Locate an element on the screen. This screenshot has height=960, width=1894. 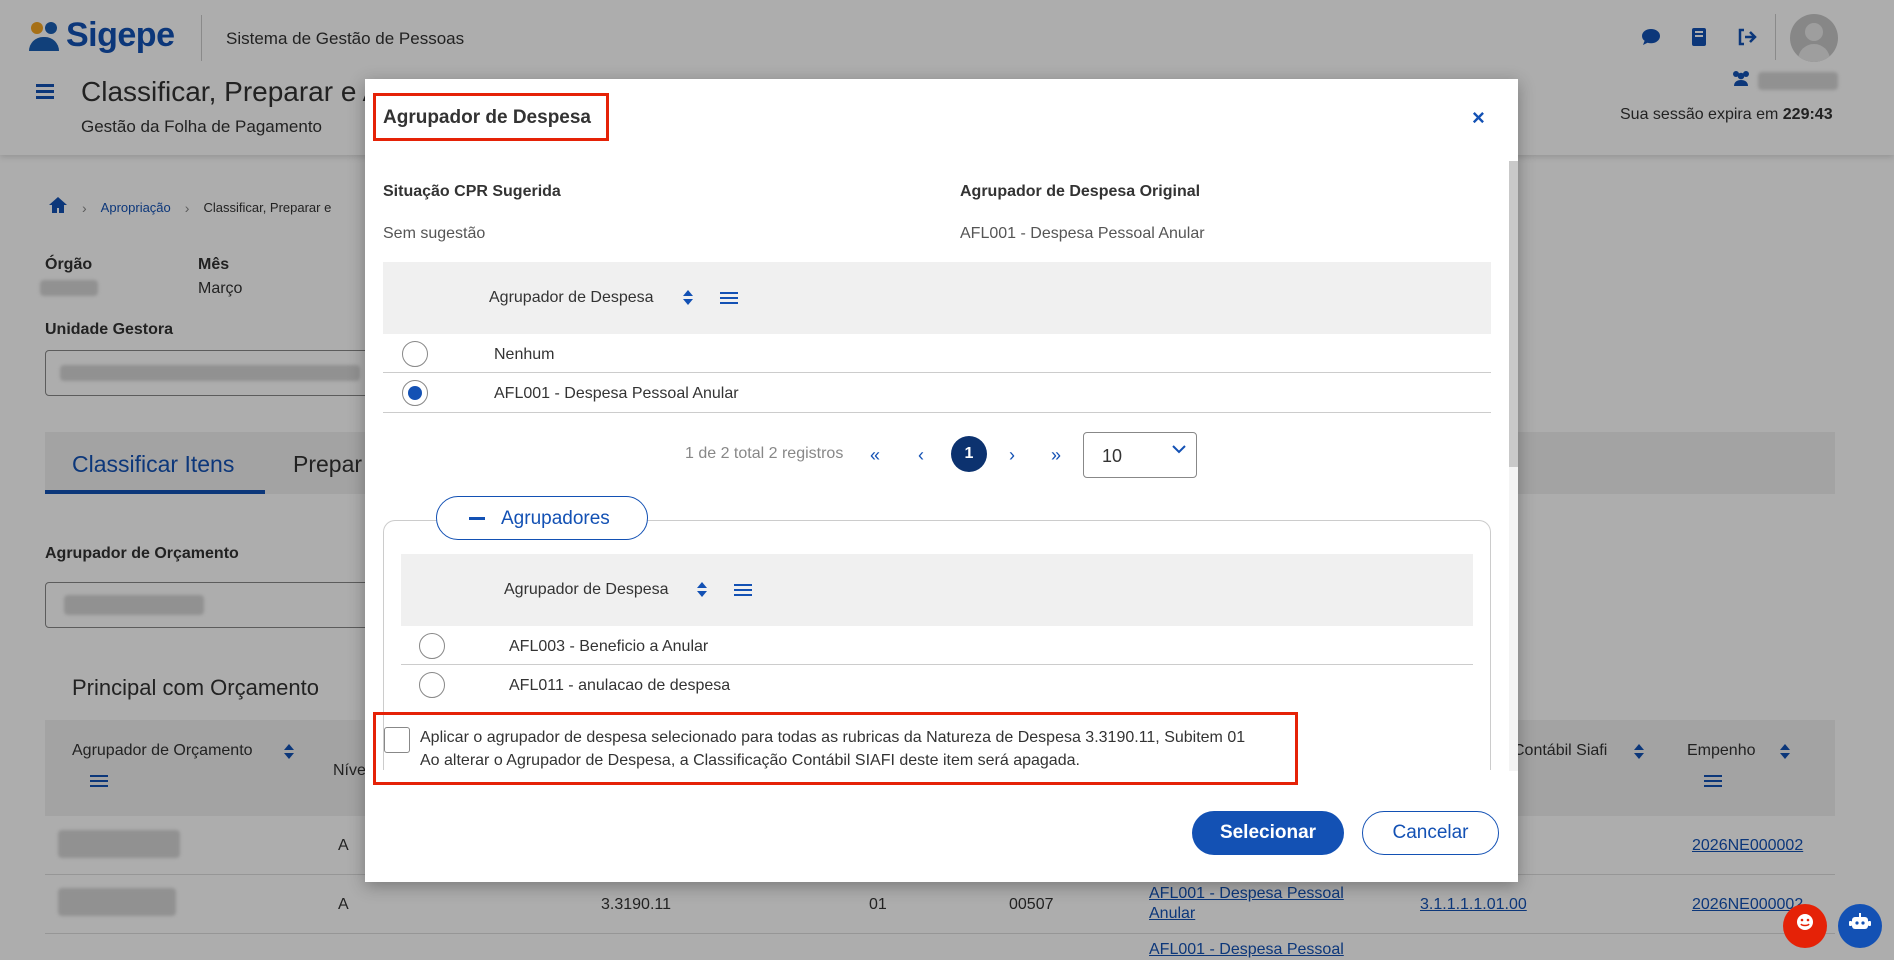
radio-afl011 is located at coordinates (432, 685).